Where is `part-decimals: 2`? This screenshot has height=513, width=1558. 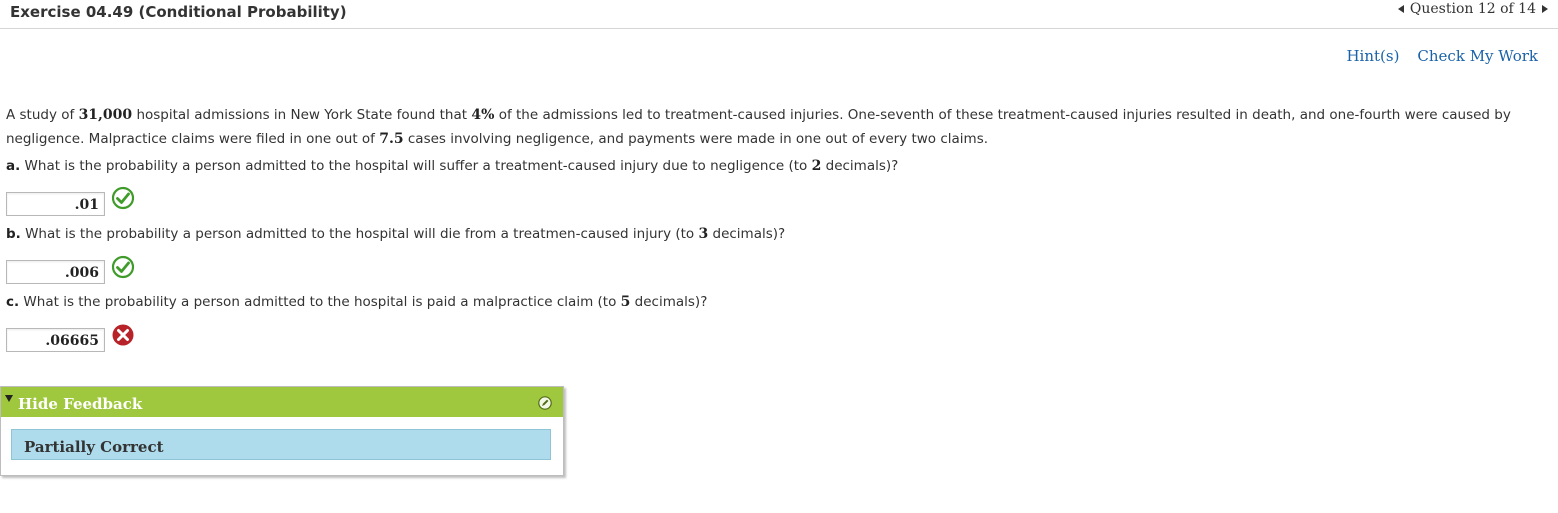
part-decimals: 2 is located at coordinates (816, 166).